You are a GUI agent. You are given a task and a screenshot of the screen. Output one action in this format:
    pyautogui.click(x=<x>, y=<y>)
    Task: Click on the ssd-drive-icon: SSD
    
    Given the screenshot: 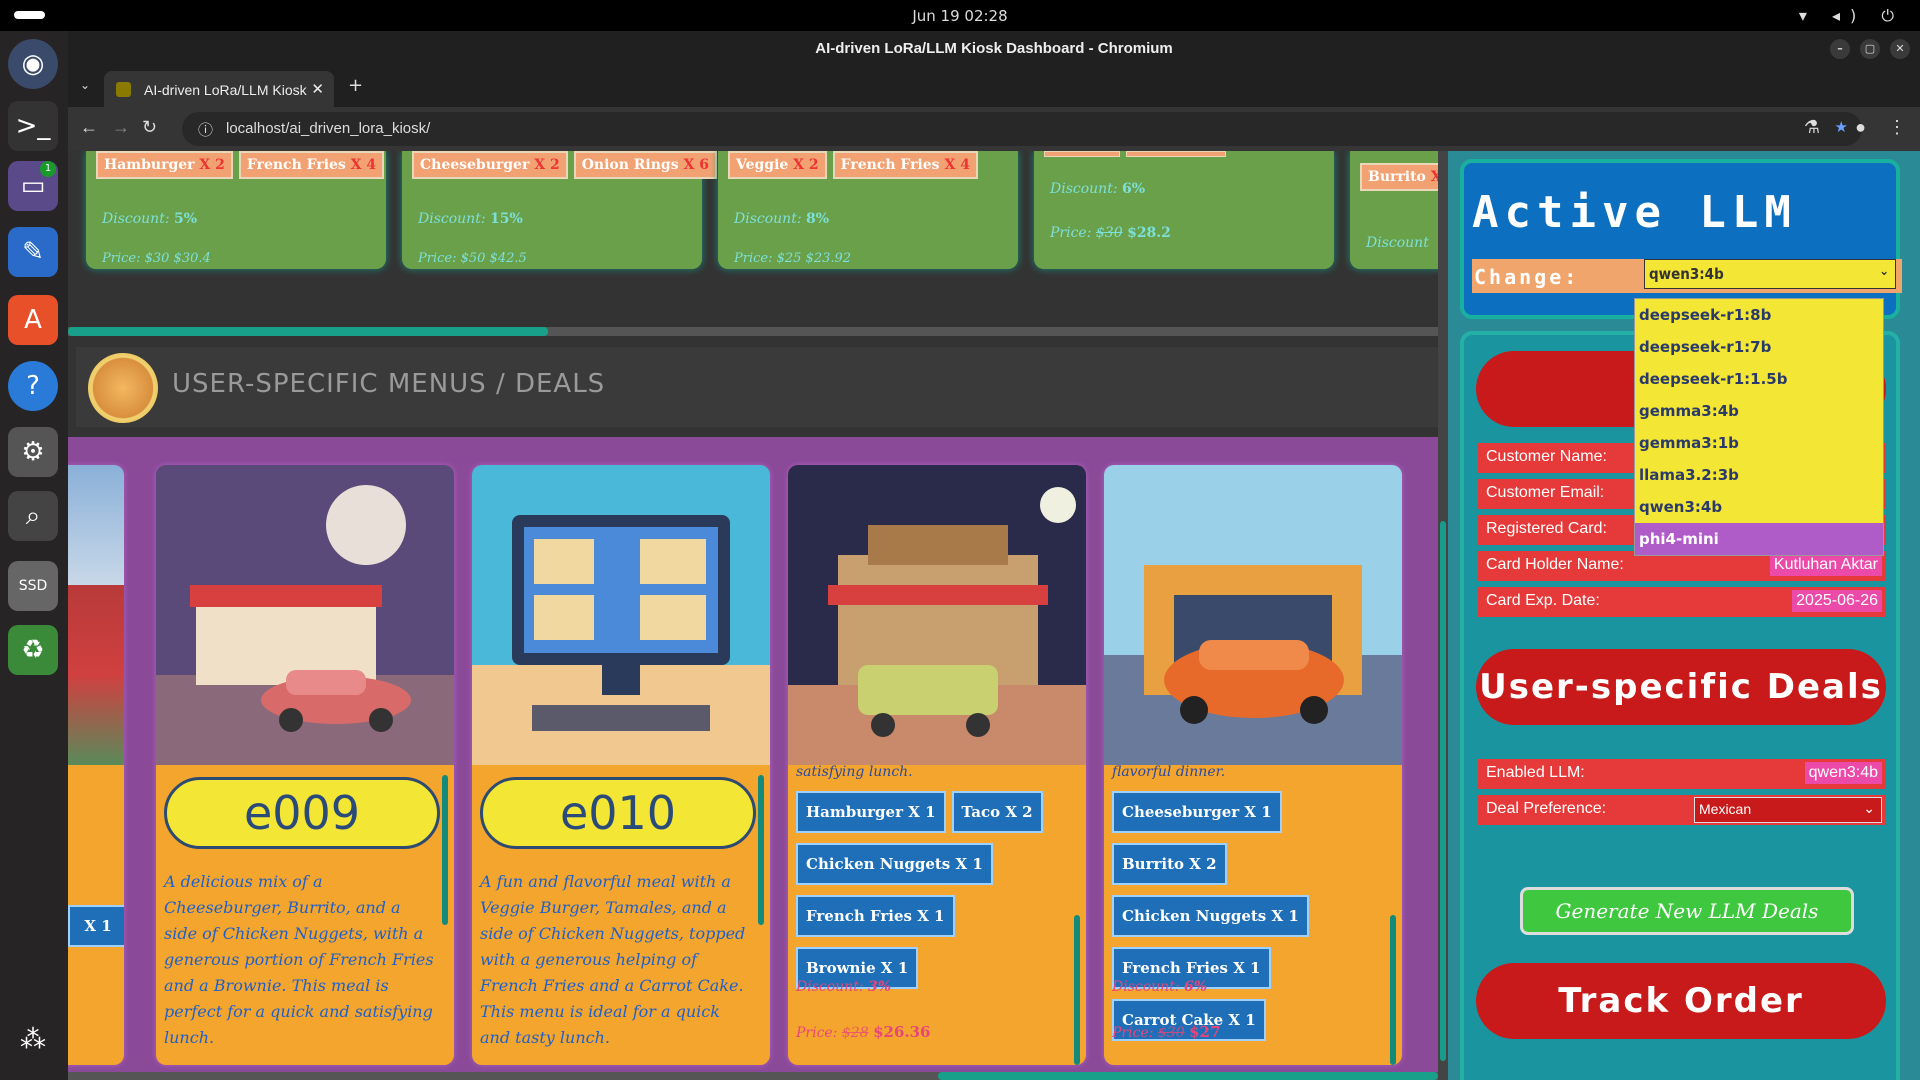 What is the action you would take?
    pyautogui.click(x=33, y=586)
    